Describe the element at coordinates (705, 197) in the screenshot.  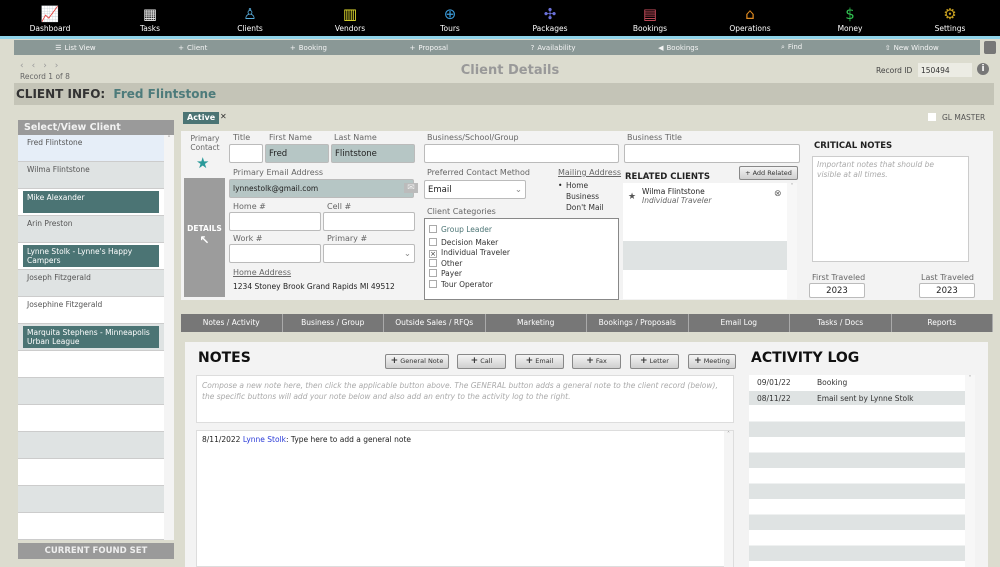
I see `related-client-row: ★ Wilma Flintstone Individual Traveler ⊗` at that location.